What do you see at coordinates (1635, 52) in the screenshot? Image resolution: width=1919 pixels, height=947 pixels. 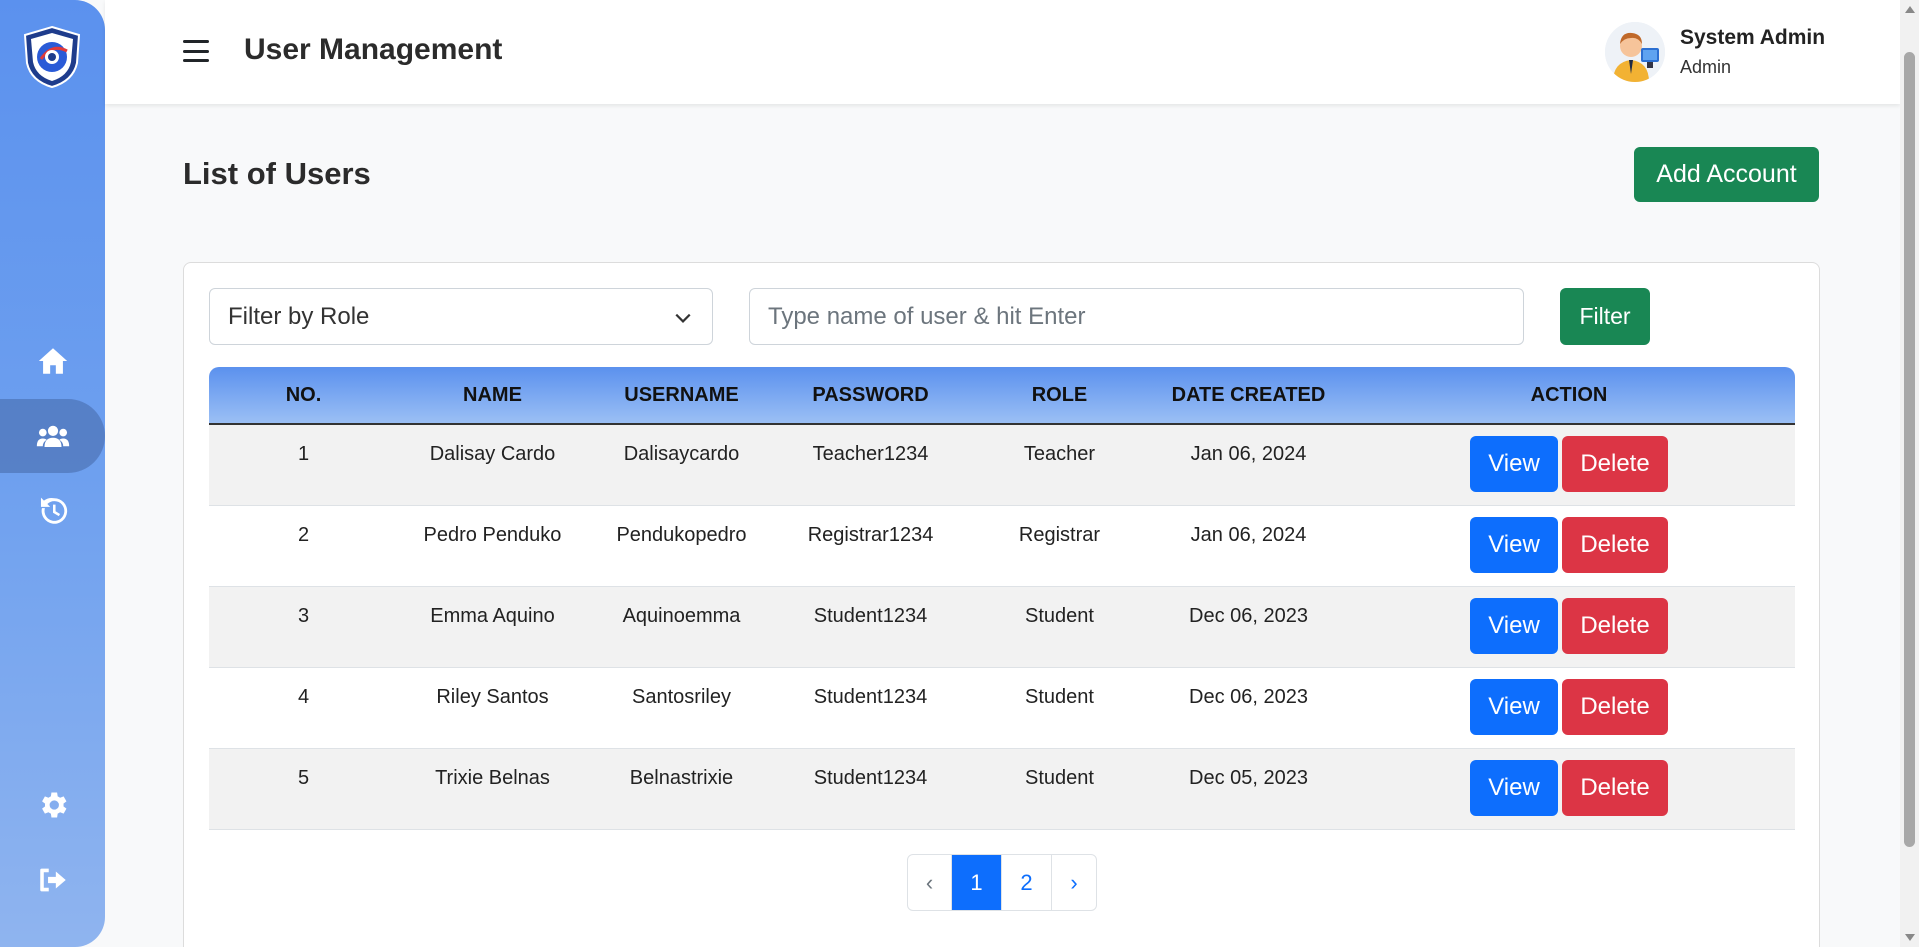 I see `avatar` at bounding box center [1635, 52].